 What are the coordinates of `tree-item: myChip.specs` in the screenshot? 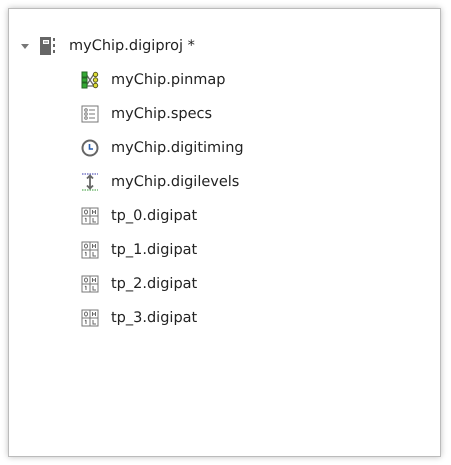 It's located at (161, 114).